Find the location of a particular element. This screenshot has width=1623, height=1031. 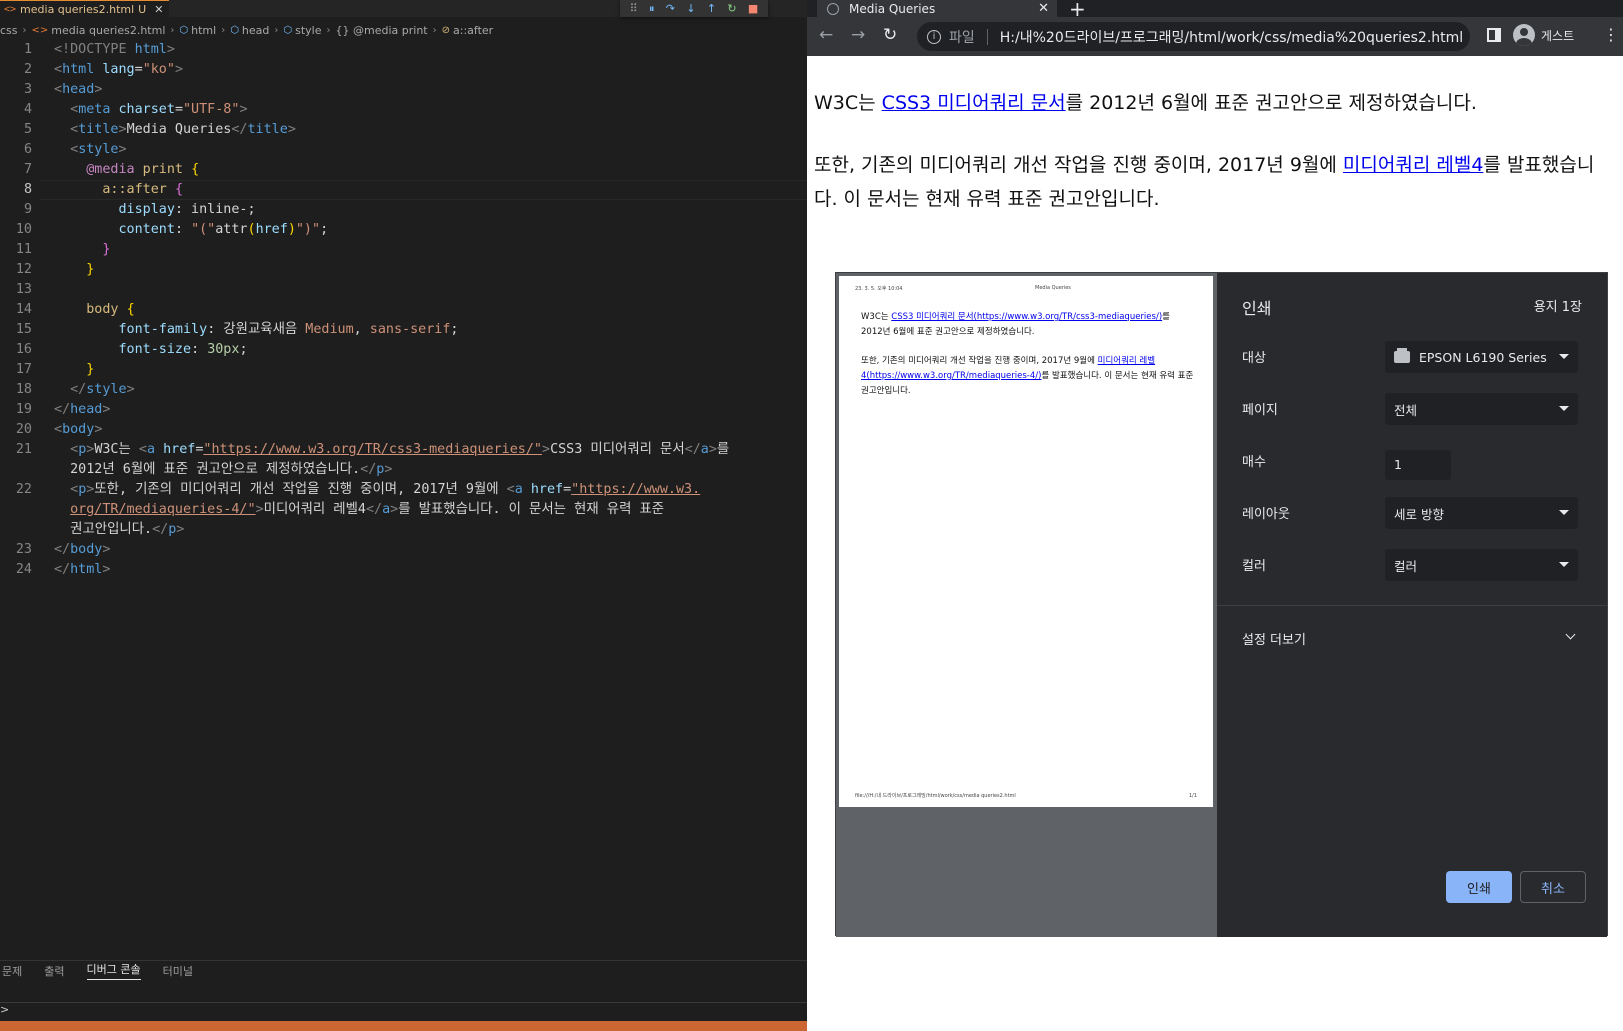

drag-handle-icon: ⠿ is located at coordinates (634, 8).